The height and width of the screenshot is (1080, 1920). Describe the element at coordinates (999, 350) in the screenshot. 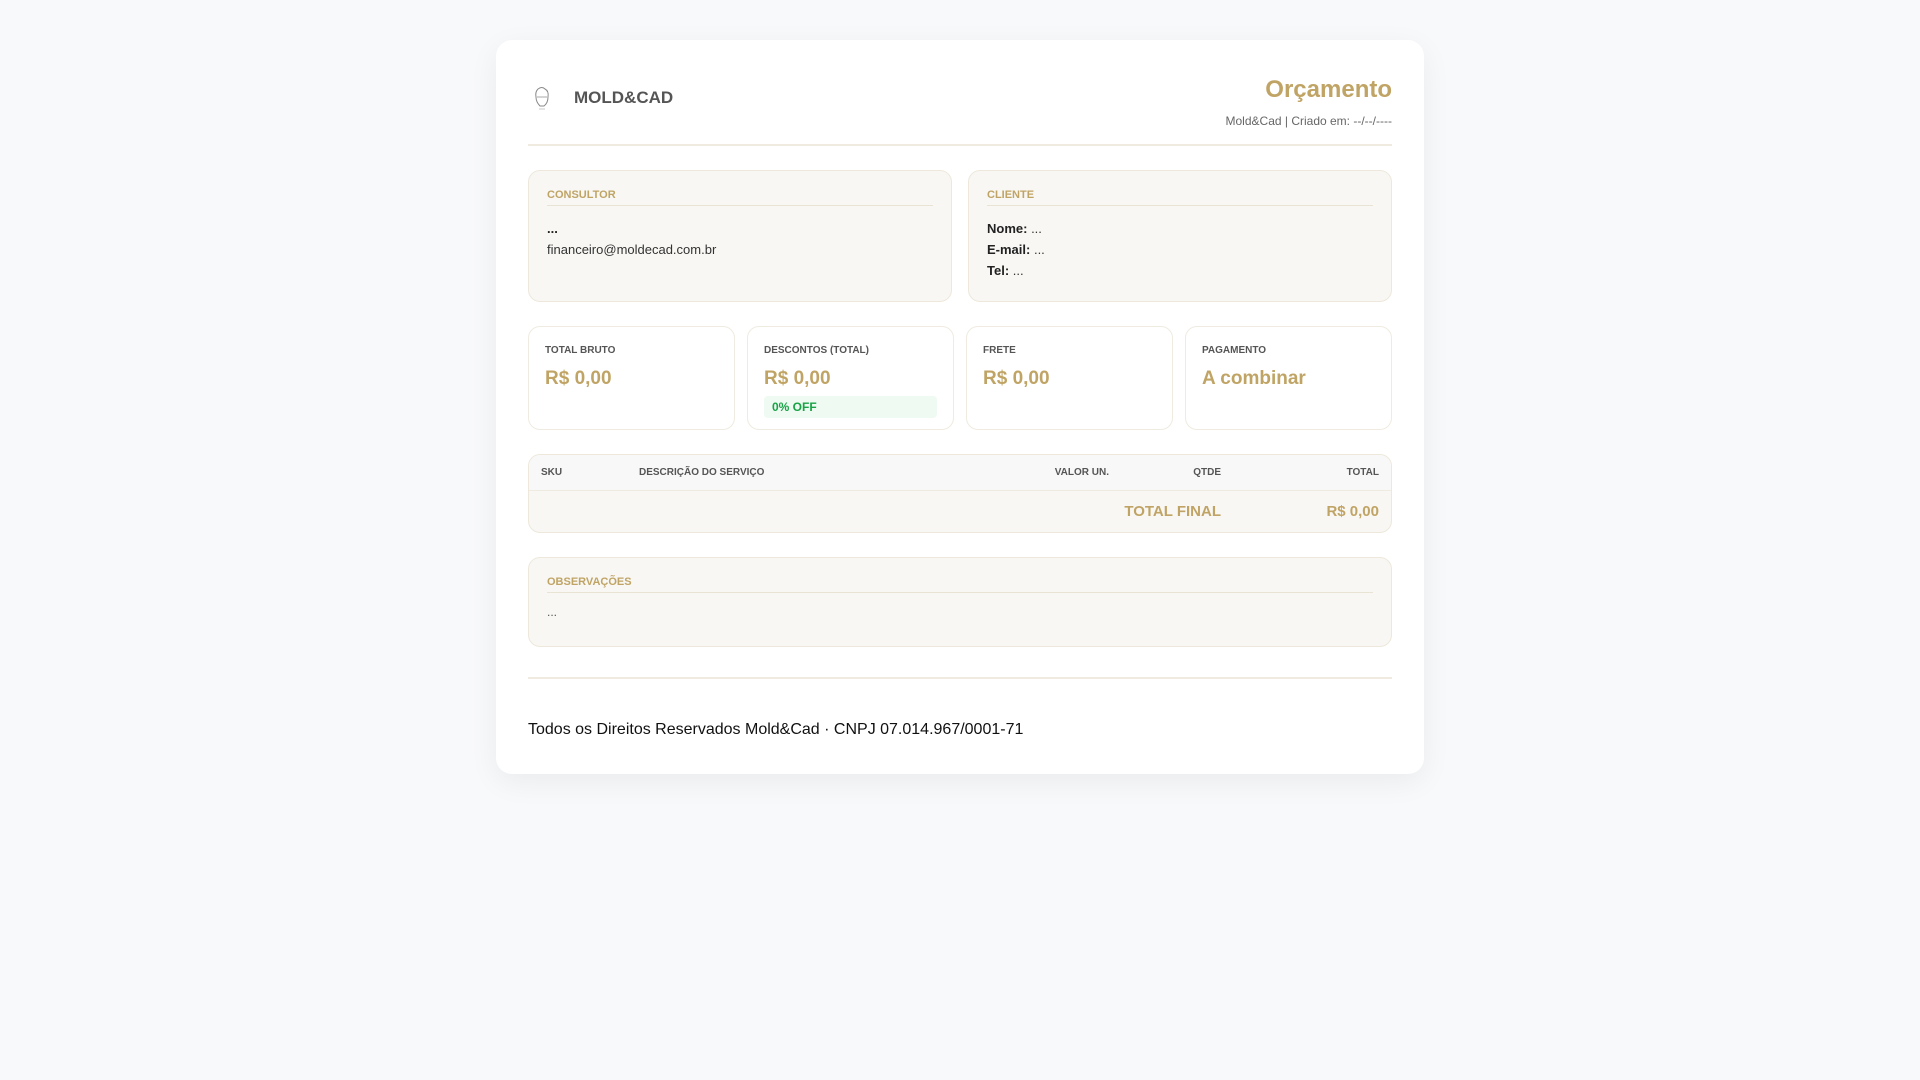

I see `stat-label: FRETE` at that location.